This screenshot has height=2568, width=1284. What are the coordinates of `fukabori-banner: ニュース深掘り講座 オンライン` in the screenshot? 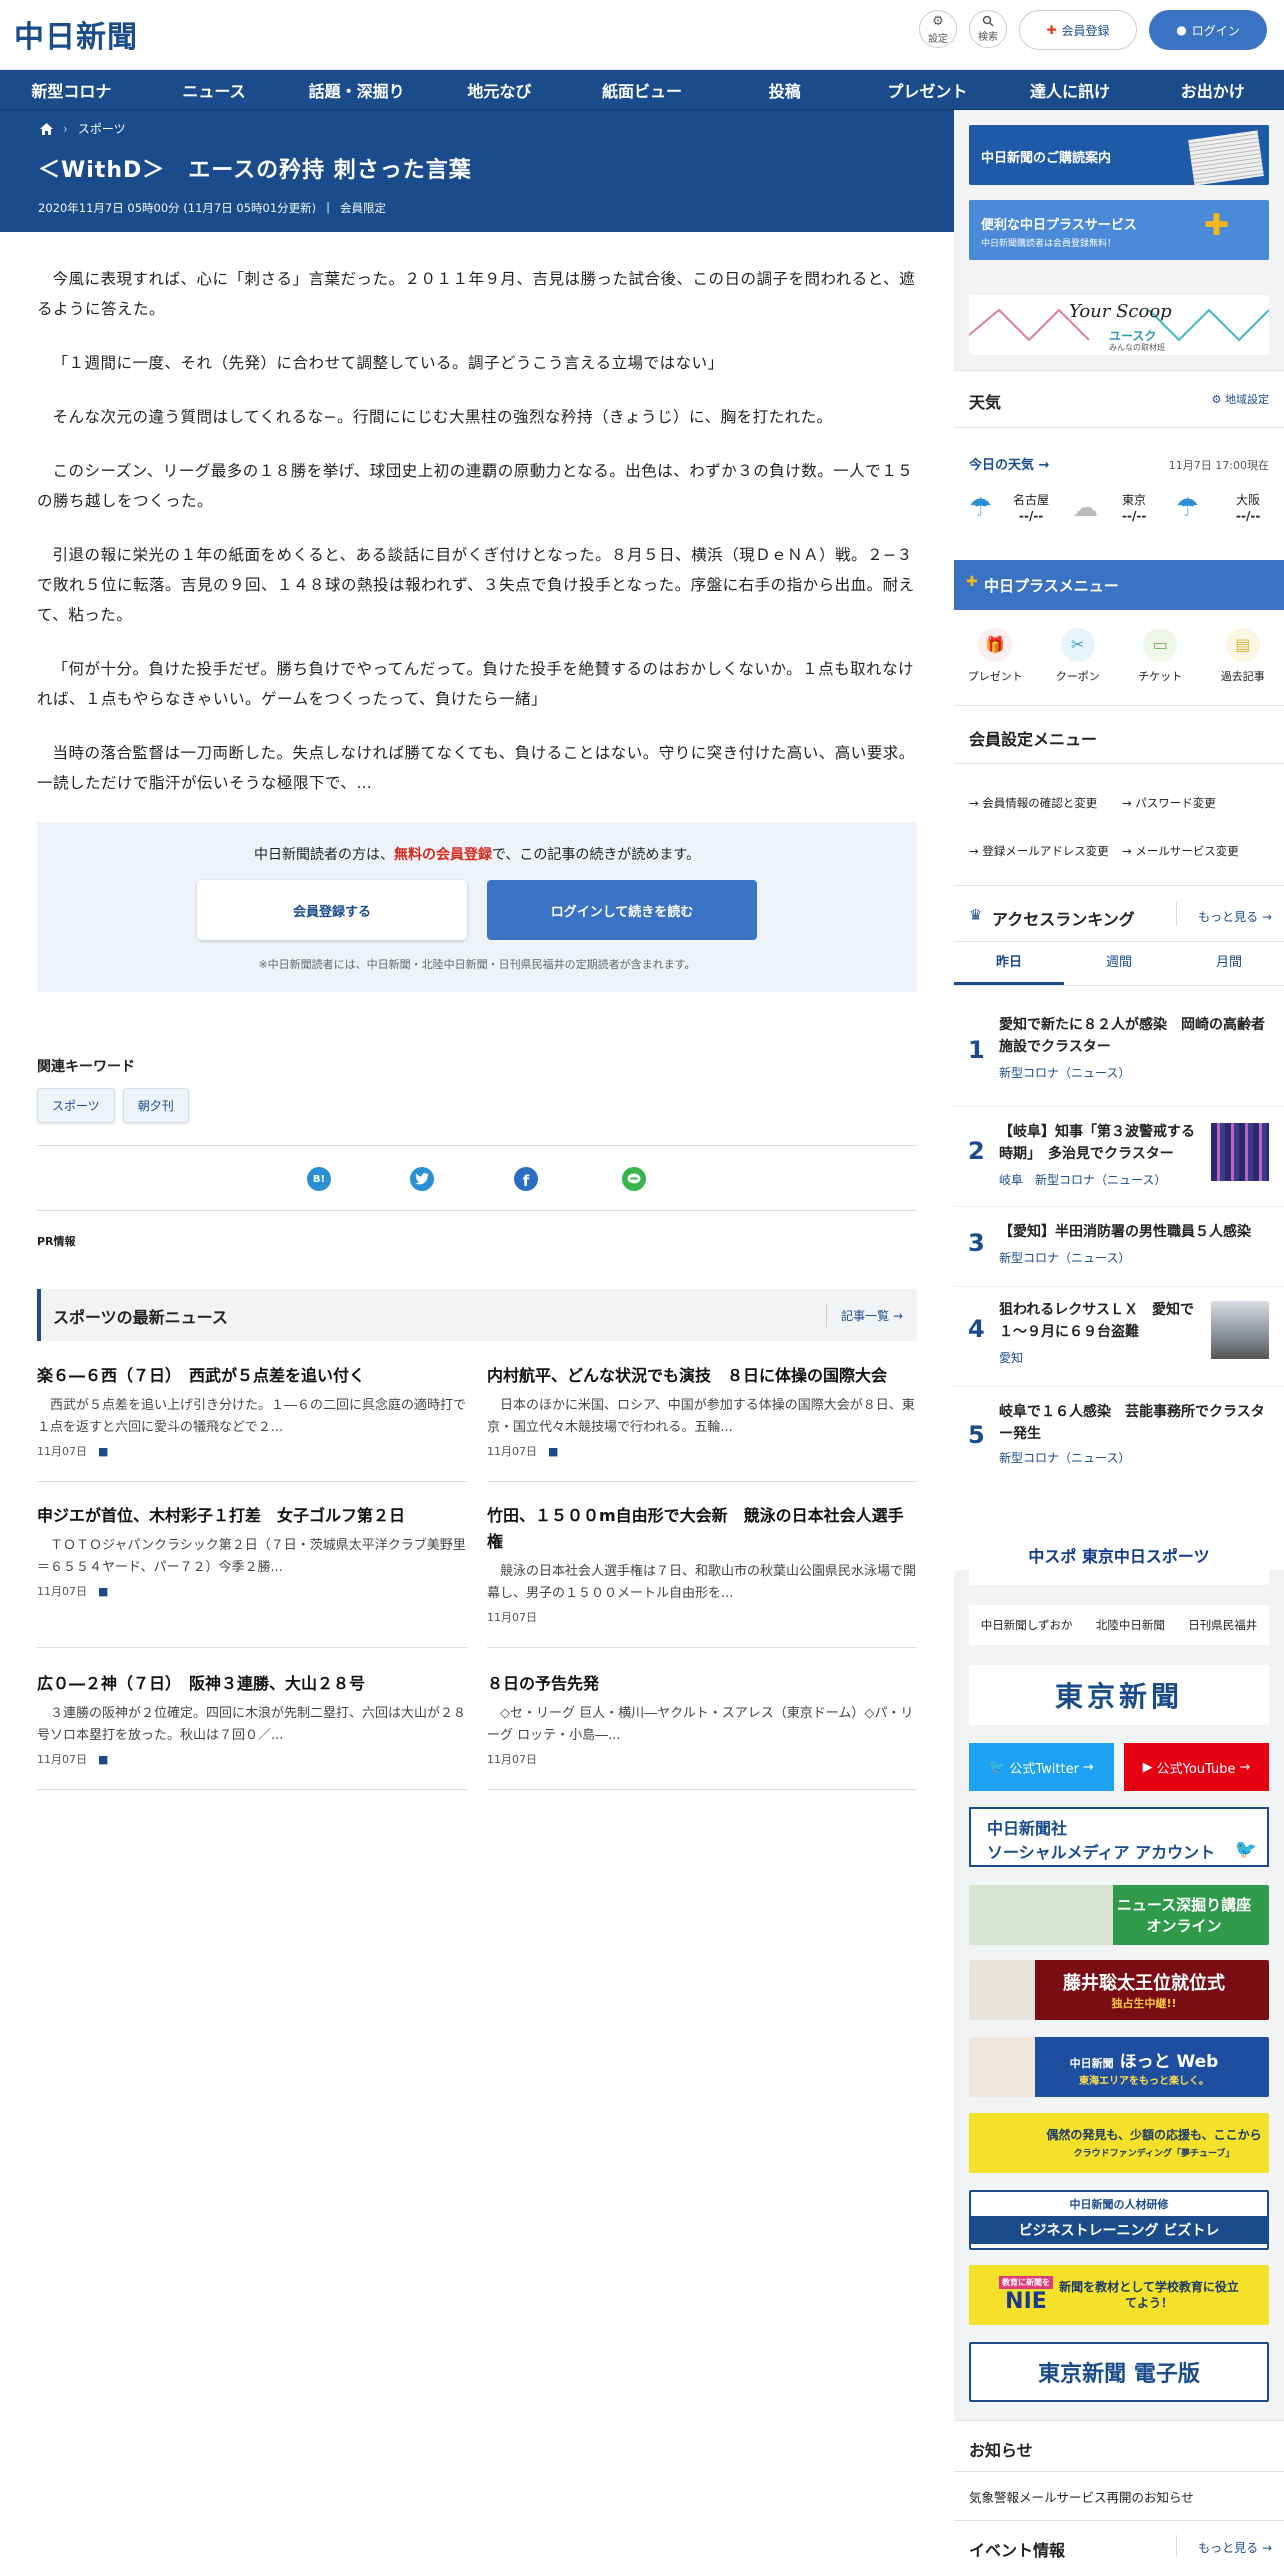 It's located at (1119, 1915).